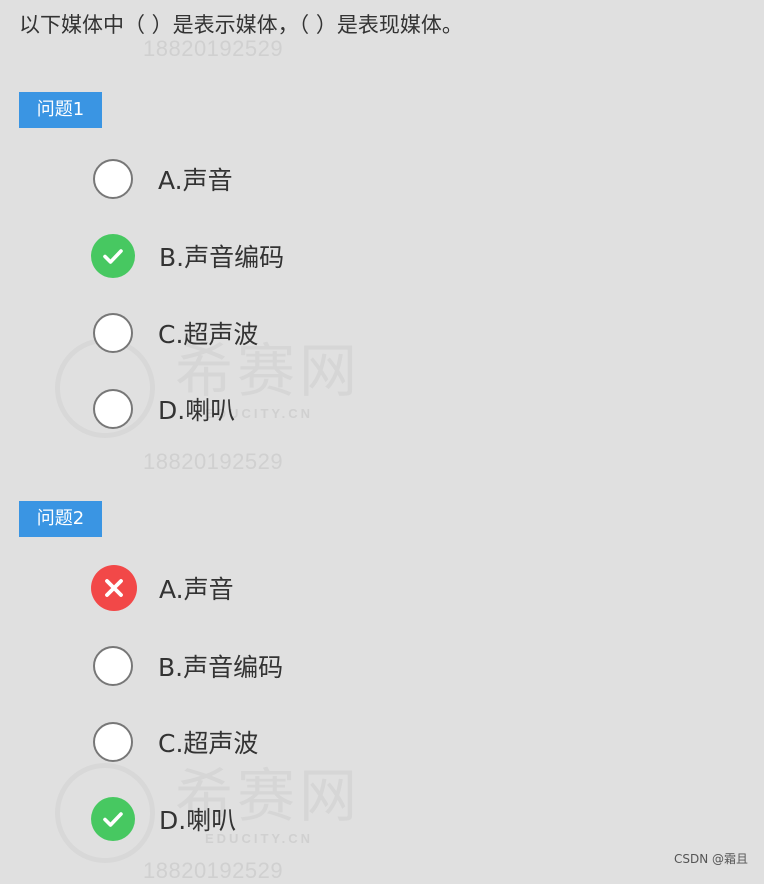 This screenshot has width=764, height=884. I want to click on option-q2-a: A.声音, so click(162, 588).